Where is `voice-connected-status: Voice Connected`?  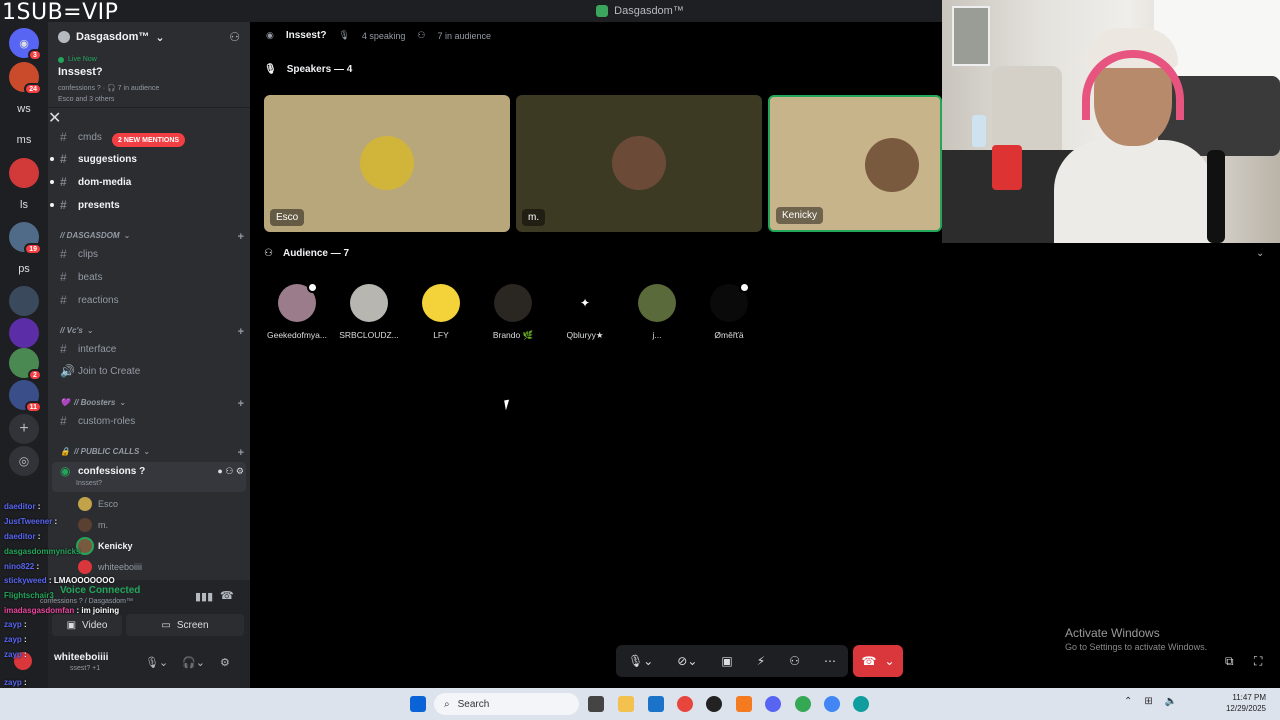 voice-connected-status: Voice Connected is located at coordinates (100, 590).